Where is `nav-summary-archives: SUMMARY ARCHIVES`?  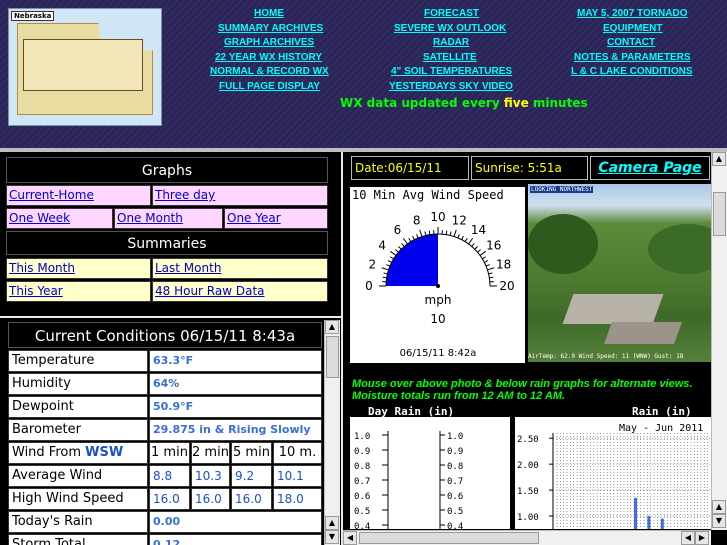 nav-summary-archives: SUMMARY ARCHIVES is located at coordinates (270, 28).